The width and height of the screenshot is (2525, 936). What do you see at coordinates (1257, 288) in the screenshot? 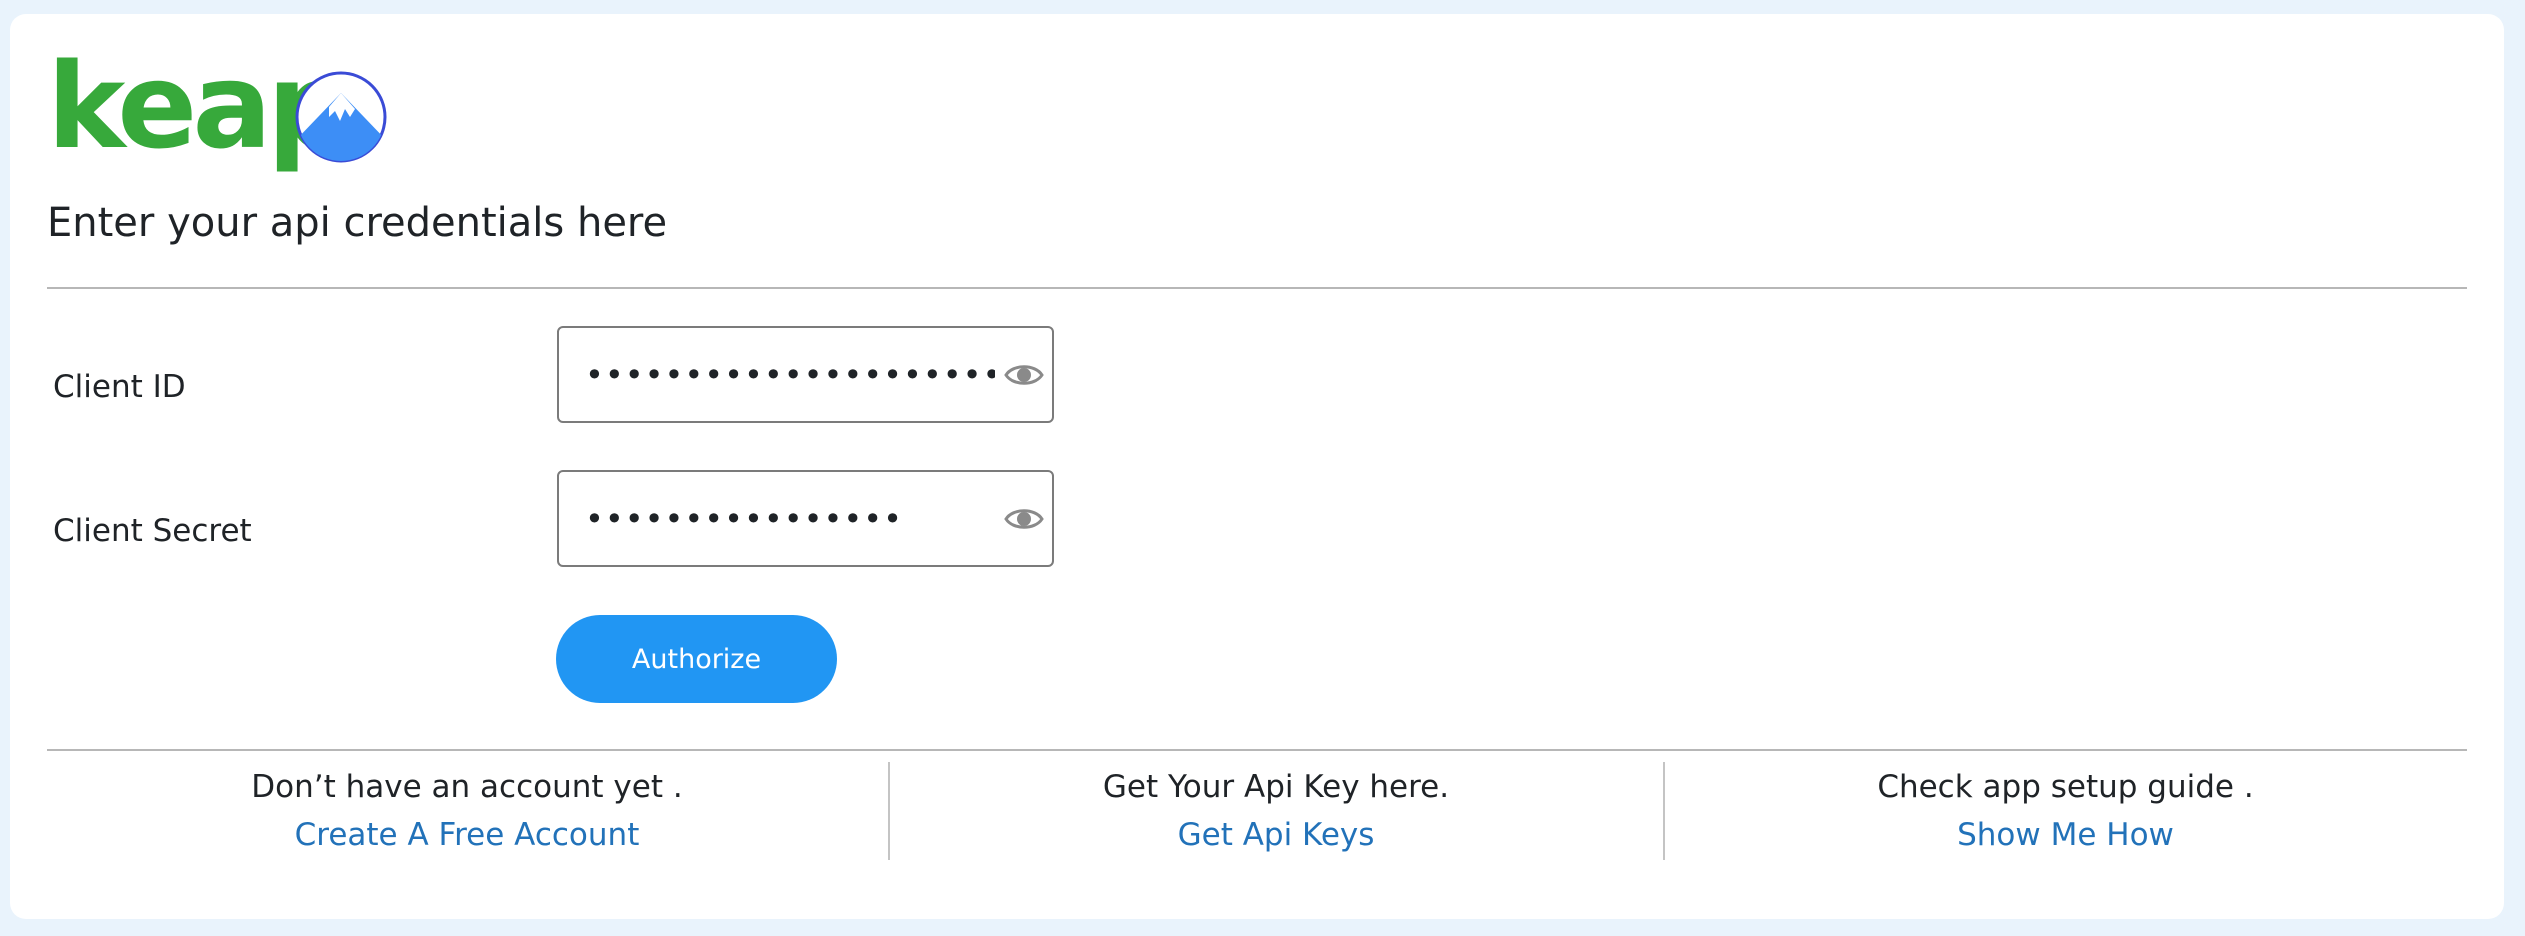
I see `header-divider` at bounding box center [1257, 288].